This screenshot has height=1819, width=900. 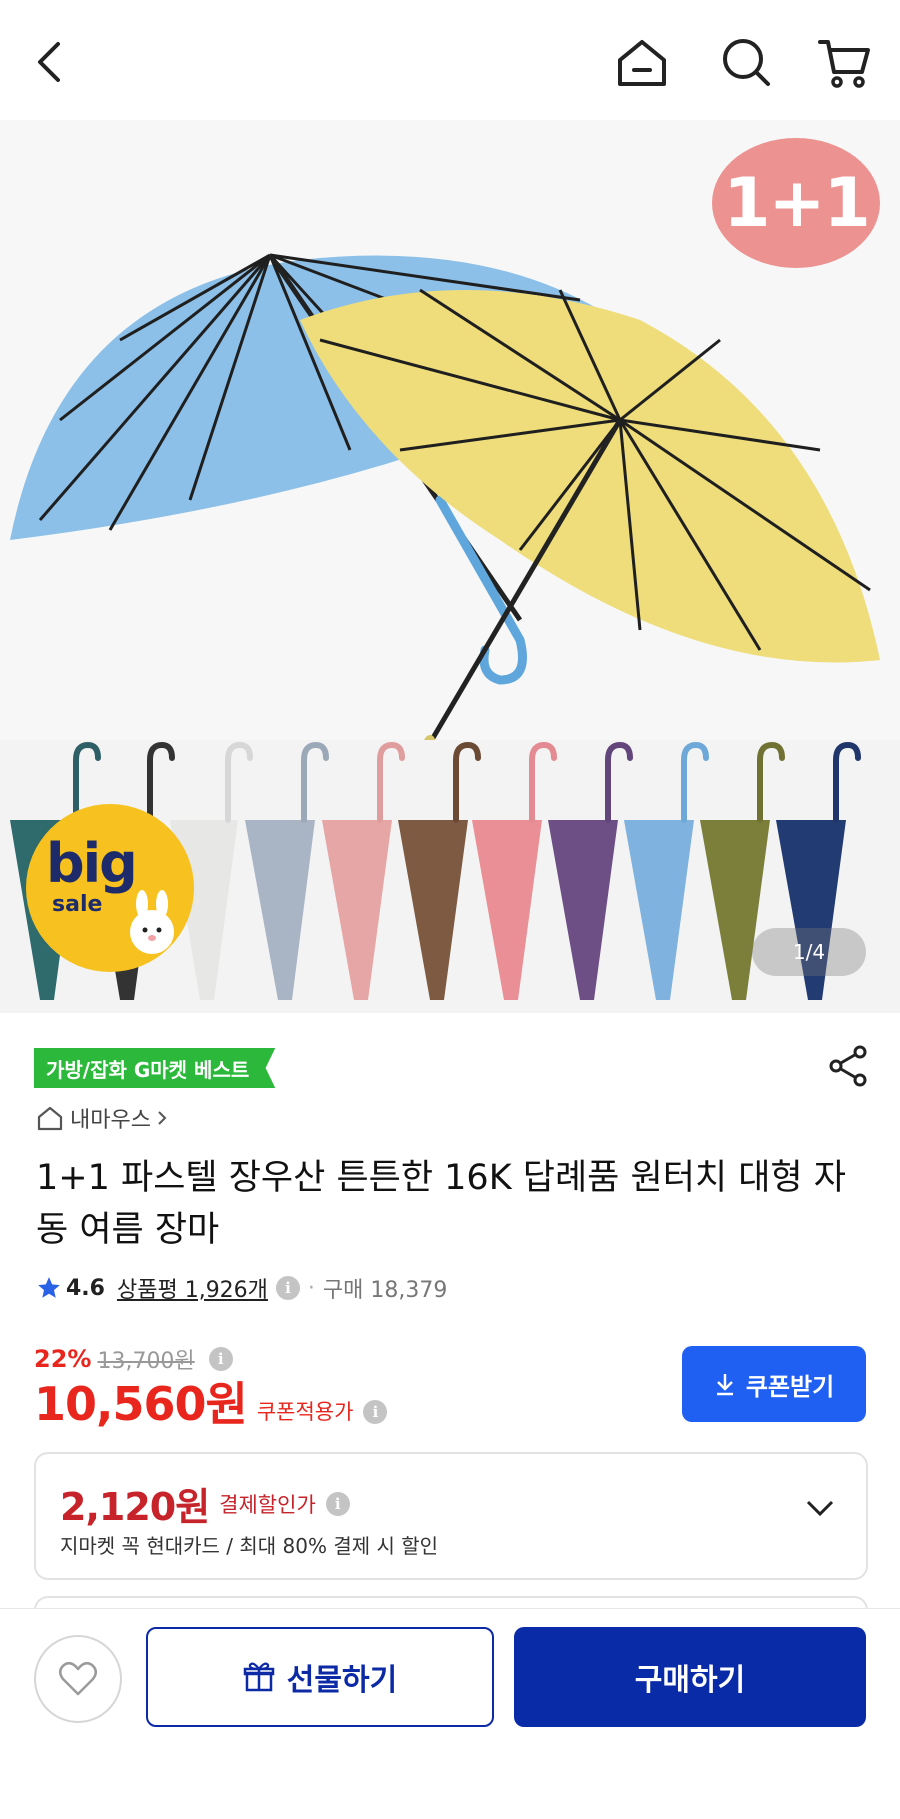 I want to click on chevron-right-icon, so click(x=162, y=1118).